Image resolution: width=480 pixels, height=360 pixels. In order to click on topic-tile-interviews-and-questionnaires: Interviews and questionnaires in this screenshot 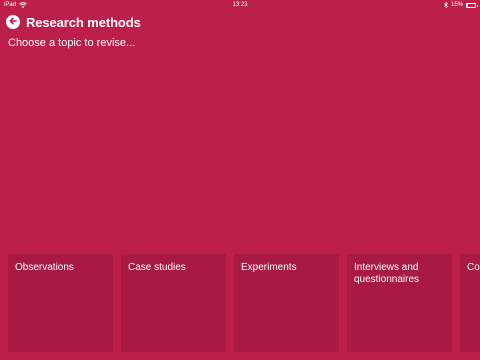, I will do `click(399, 303)`.